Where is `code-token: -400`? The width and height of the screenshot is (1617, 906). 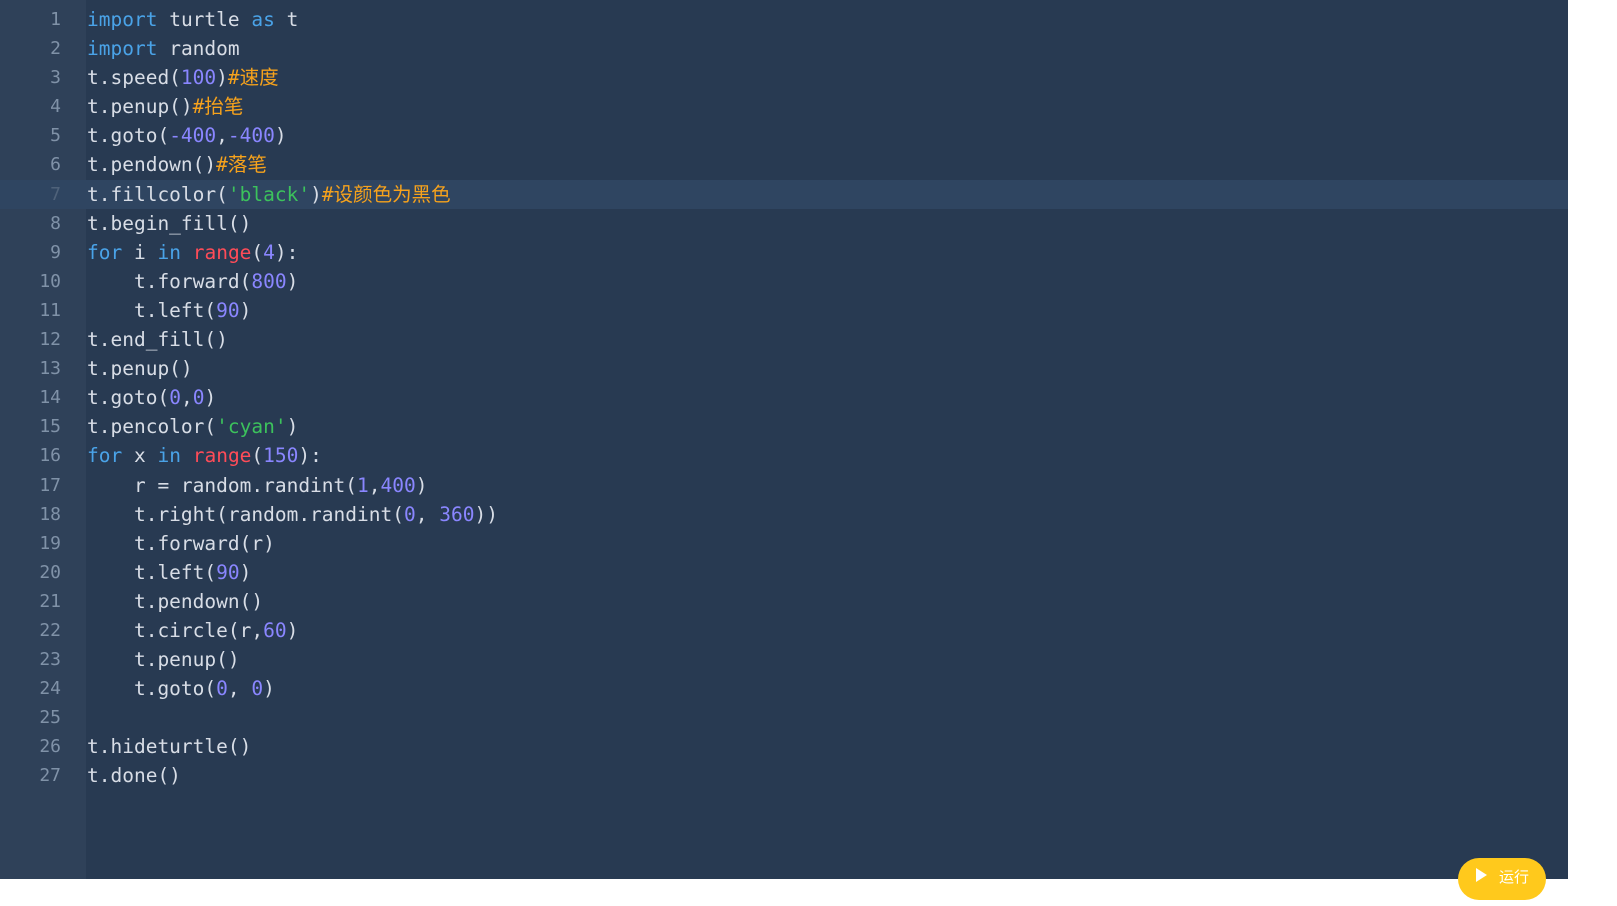
code-token: -400 is located at coordinates (193, 136).